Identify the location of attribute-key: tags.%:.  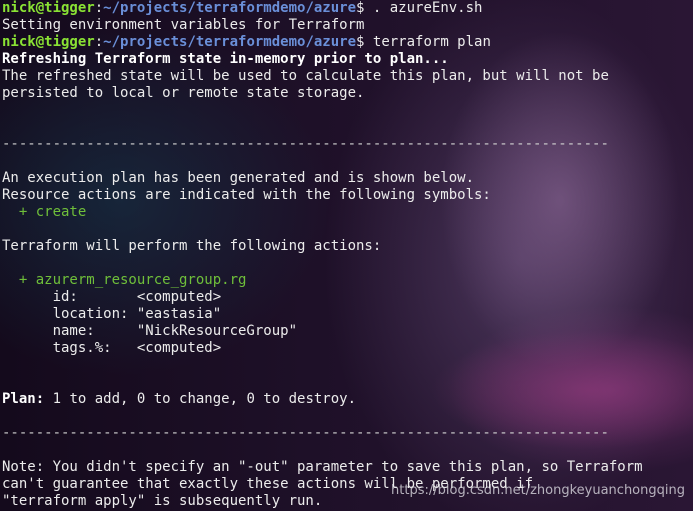
(69, 348).